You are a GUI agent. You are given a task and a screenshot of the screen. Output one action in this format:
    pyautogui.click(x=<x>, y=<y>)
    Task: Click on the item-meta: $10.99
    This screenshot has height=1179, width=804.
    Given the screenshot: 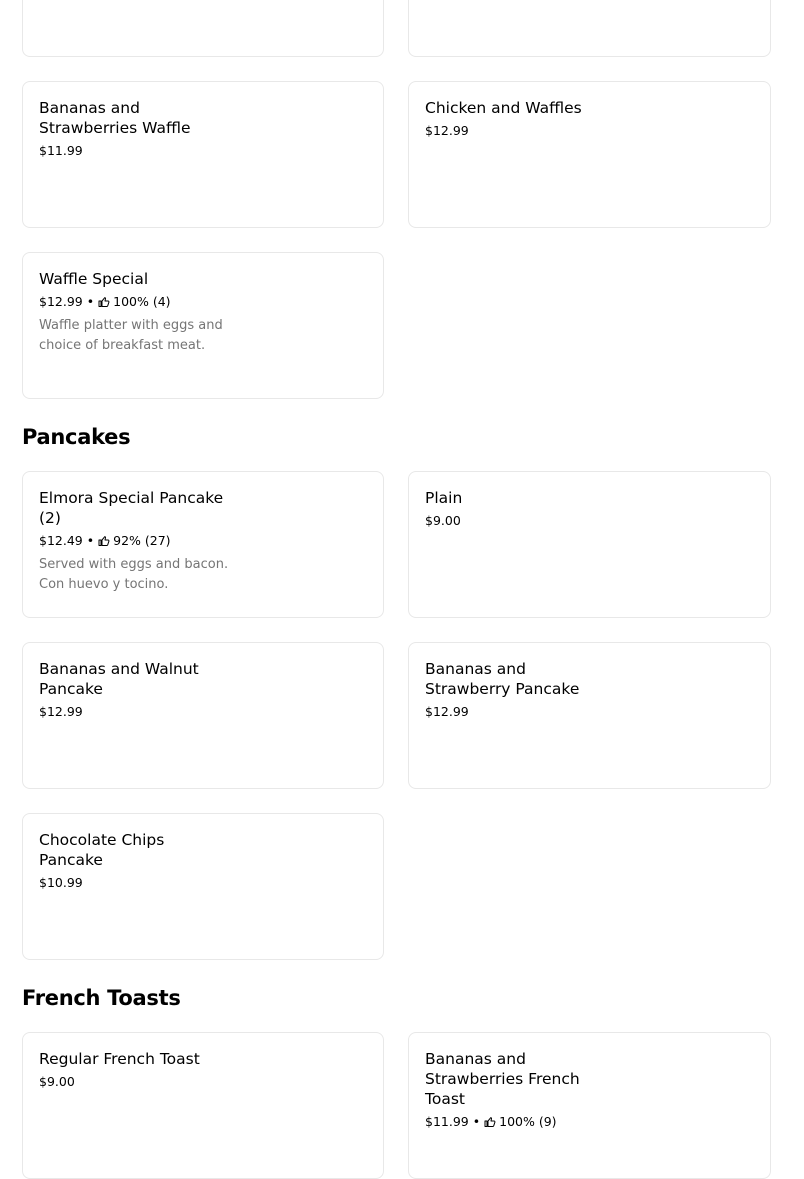 What is the action you would take?
    pyautogui.click(x=203, y=883)
    